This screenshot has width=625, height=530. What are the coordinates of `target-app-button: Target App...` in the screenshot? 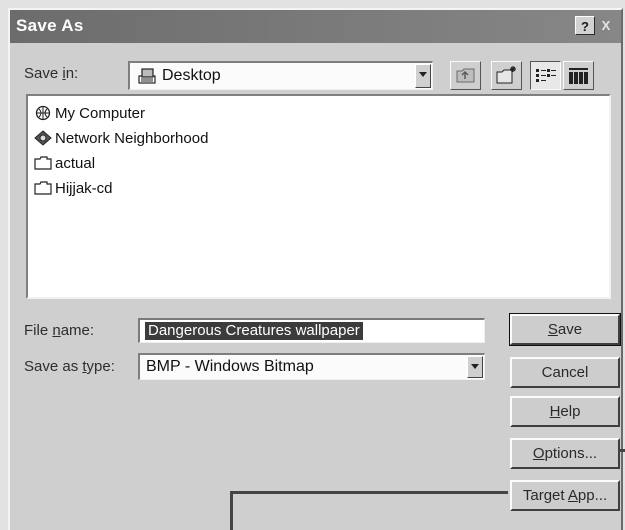 It's located at (565, 495).